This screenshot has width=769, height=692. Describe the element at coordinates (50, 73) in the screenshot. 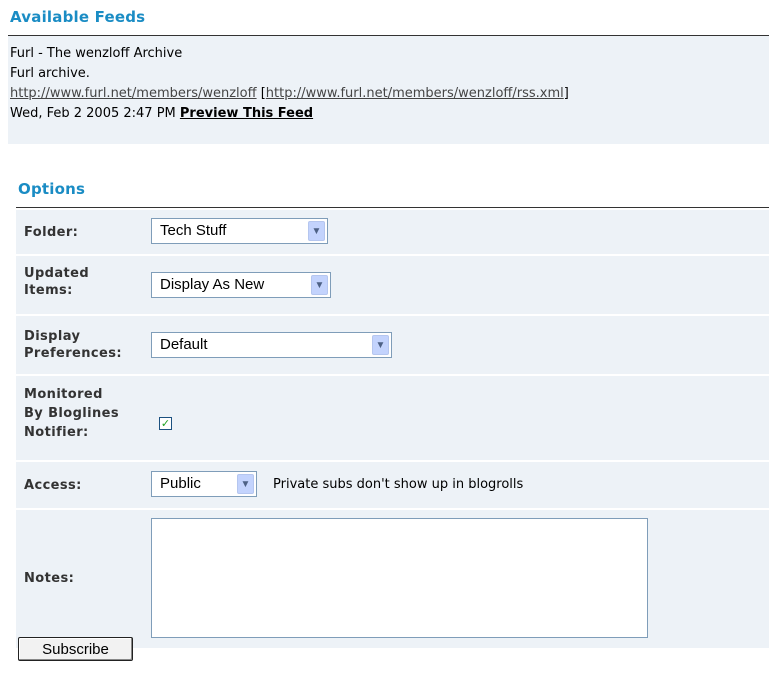

I see `feed-description: Furl archive.` at that location.